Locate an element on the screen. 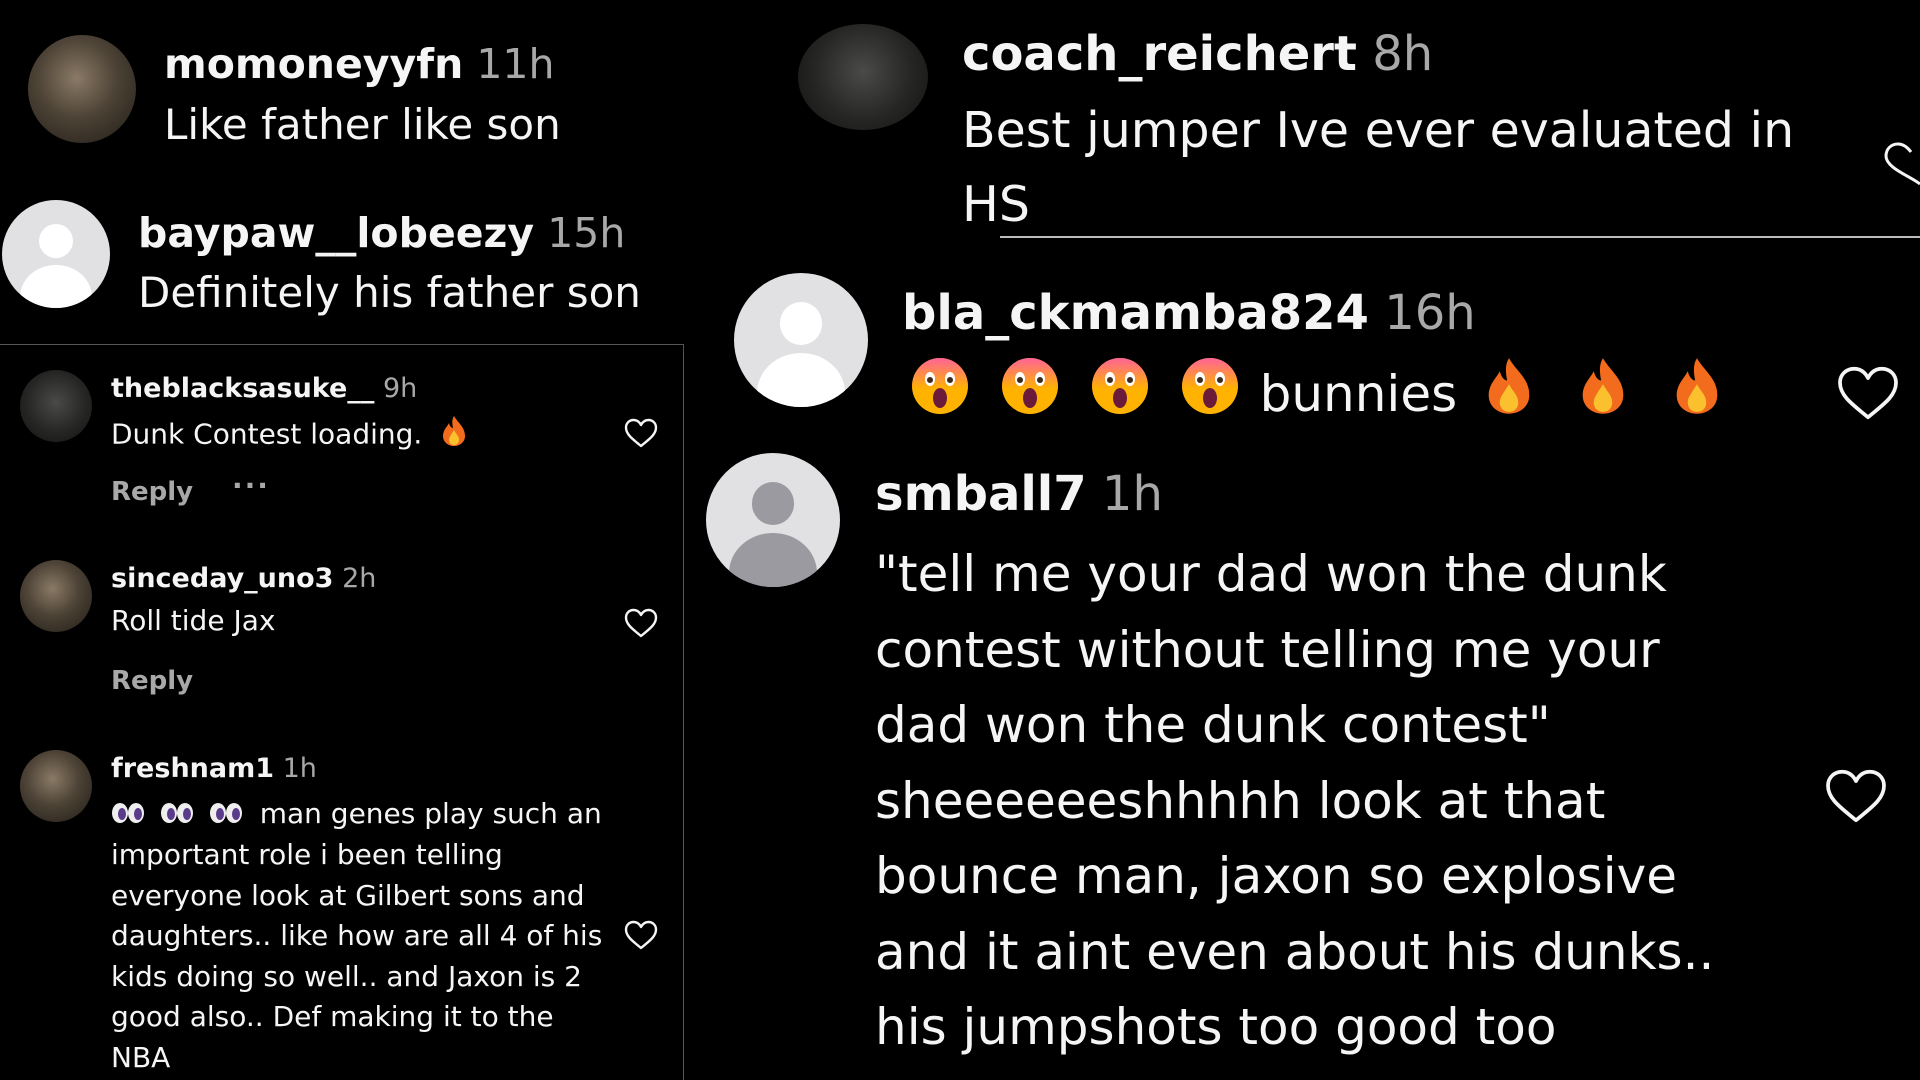  timestamp: 11h is located at coordinates (515, 64).